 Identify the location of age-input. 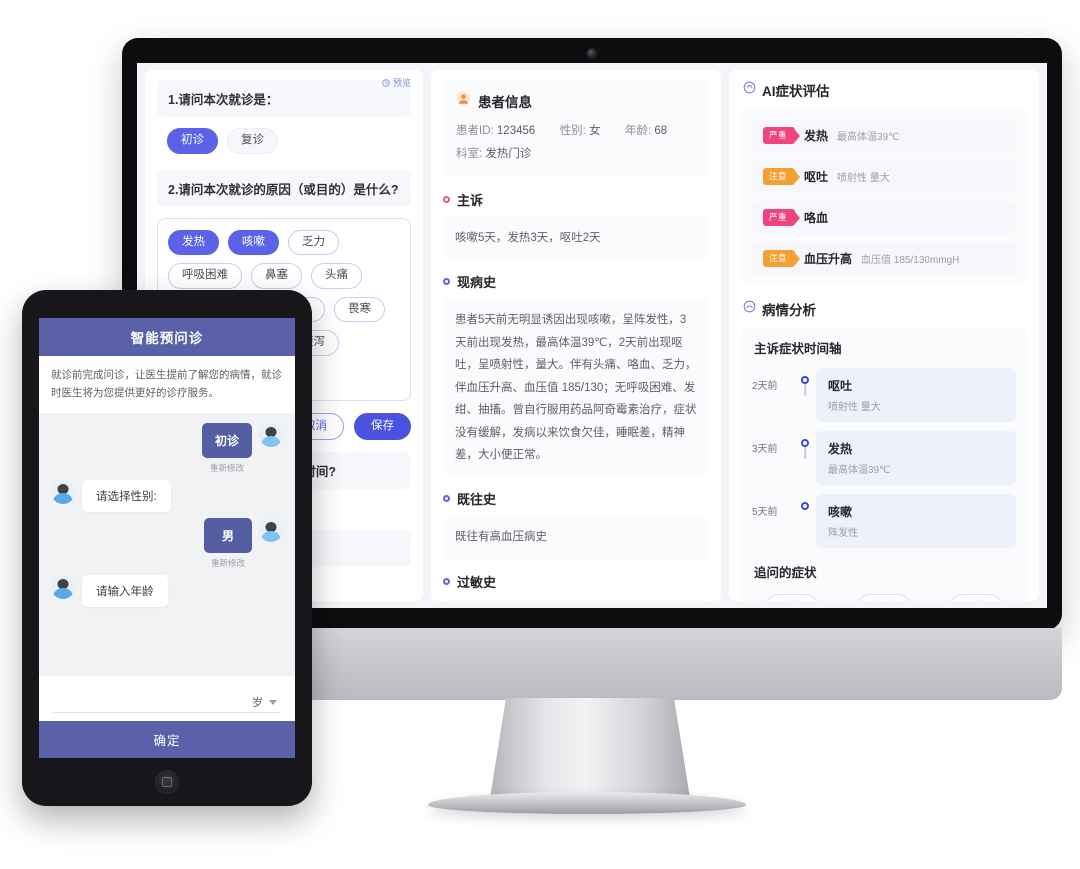
(147, 702).